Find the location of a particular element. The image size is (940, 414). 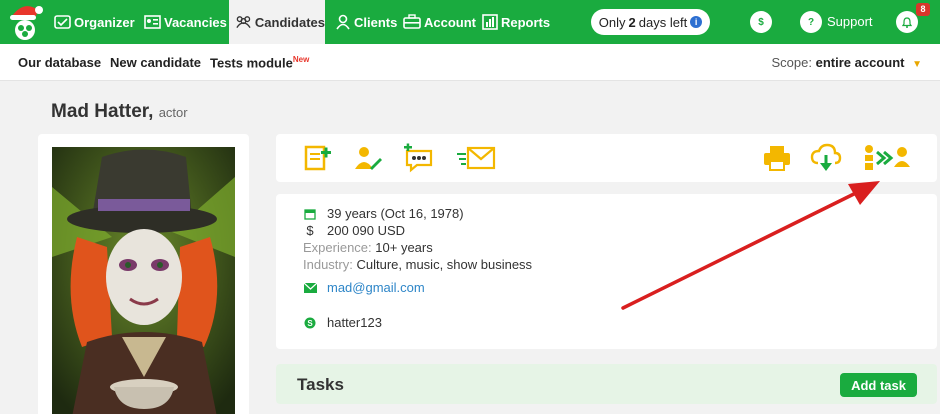

nav-clients: Clients is located at coordinates (366, 22).